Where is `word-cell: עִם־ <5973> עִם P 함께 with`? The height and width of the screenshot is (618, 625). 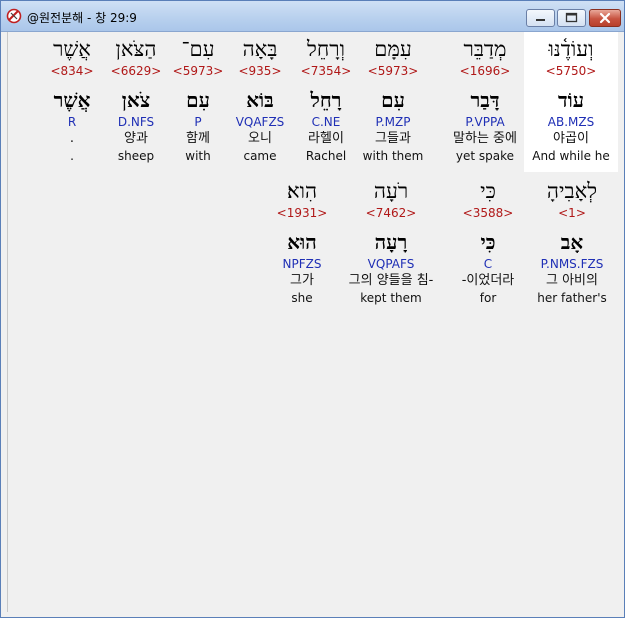
word-cell: עִם־ <5973> עִם P 함께 with is located at coordinates (198, 100).